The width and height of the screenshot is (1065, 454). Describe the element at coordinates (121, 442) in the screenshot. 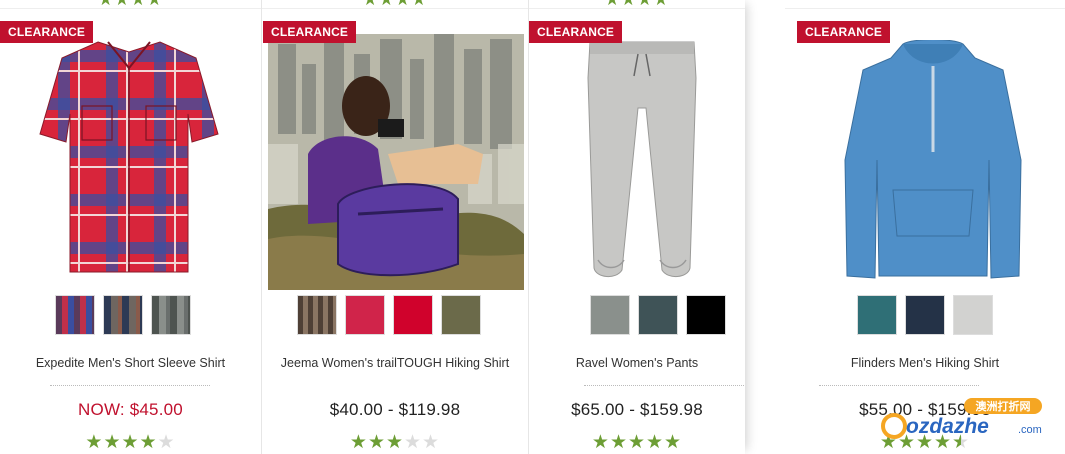

I see `star-filled-icon: ★★★★` at that location.